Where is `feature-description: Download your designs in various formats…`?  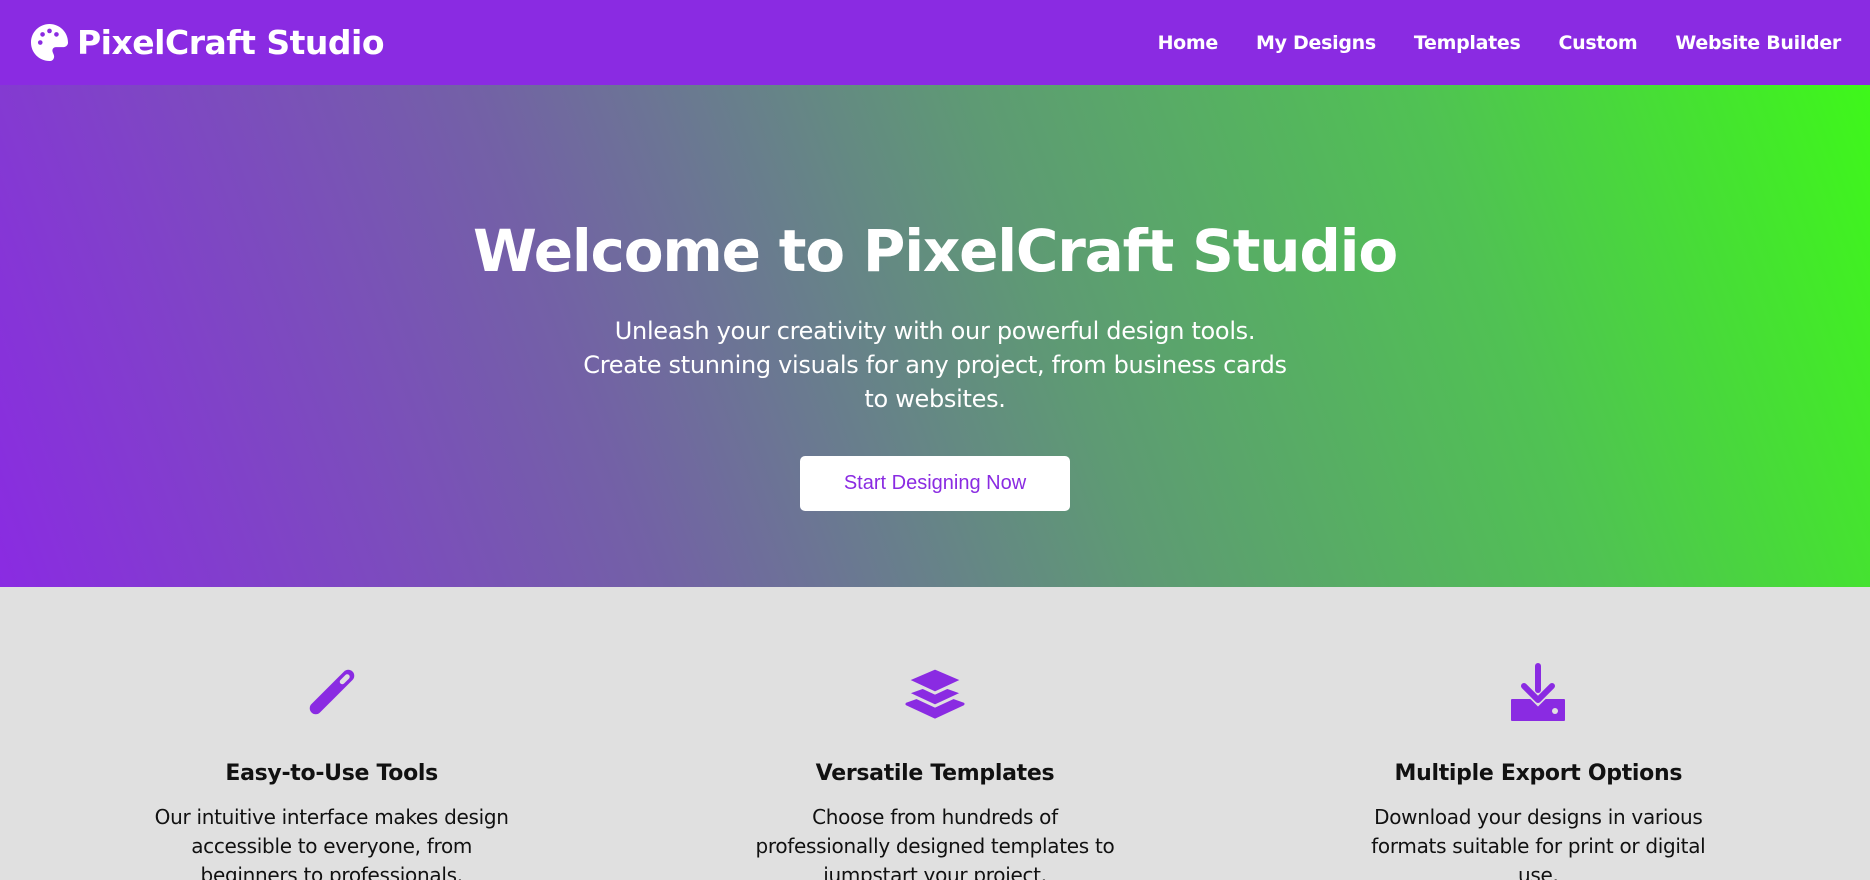 feature-description: Download your designs in various formats… is located at coordinates (1538, 842).